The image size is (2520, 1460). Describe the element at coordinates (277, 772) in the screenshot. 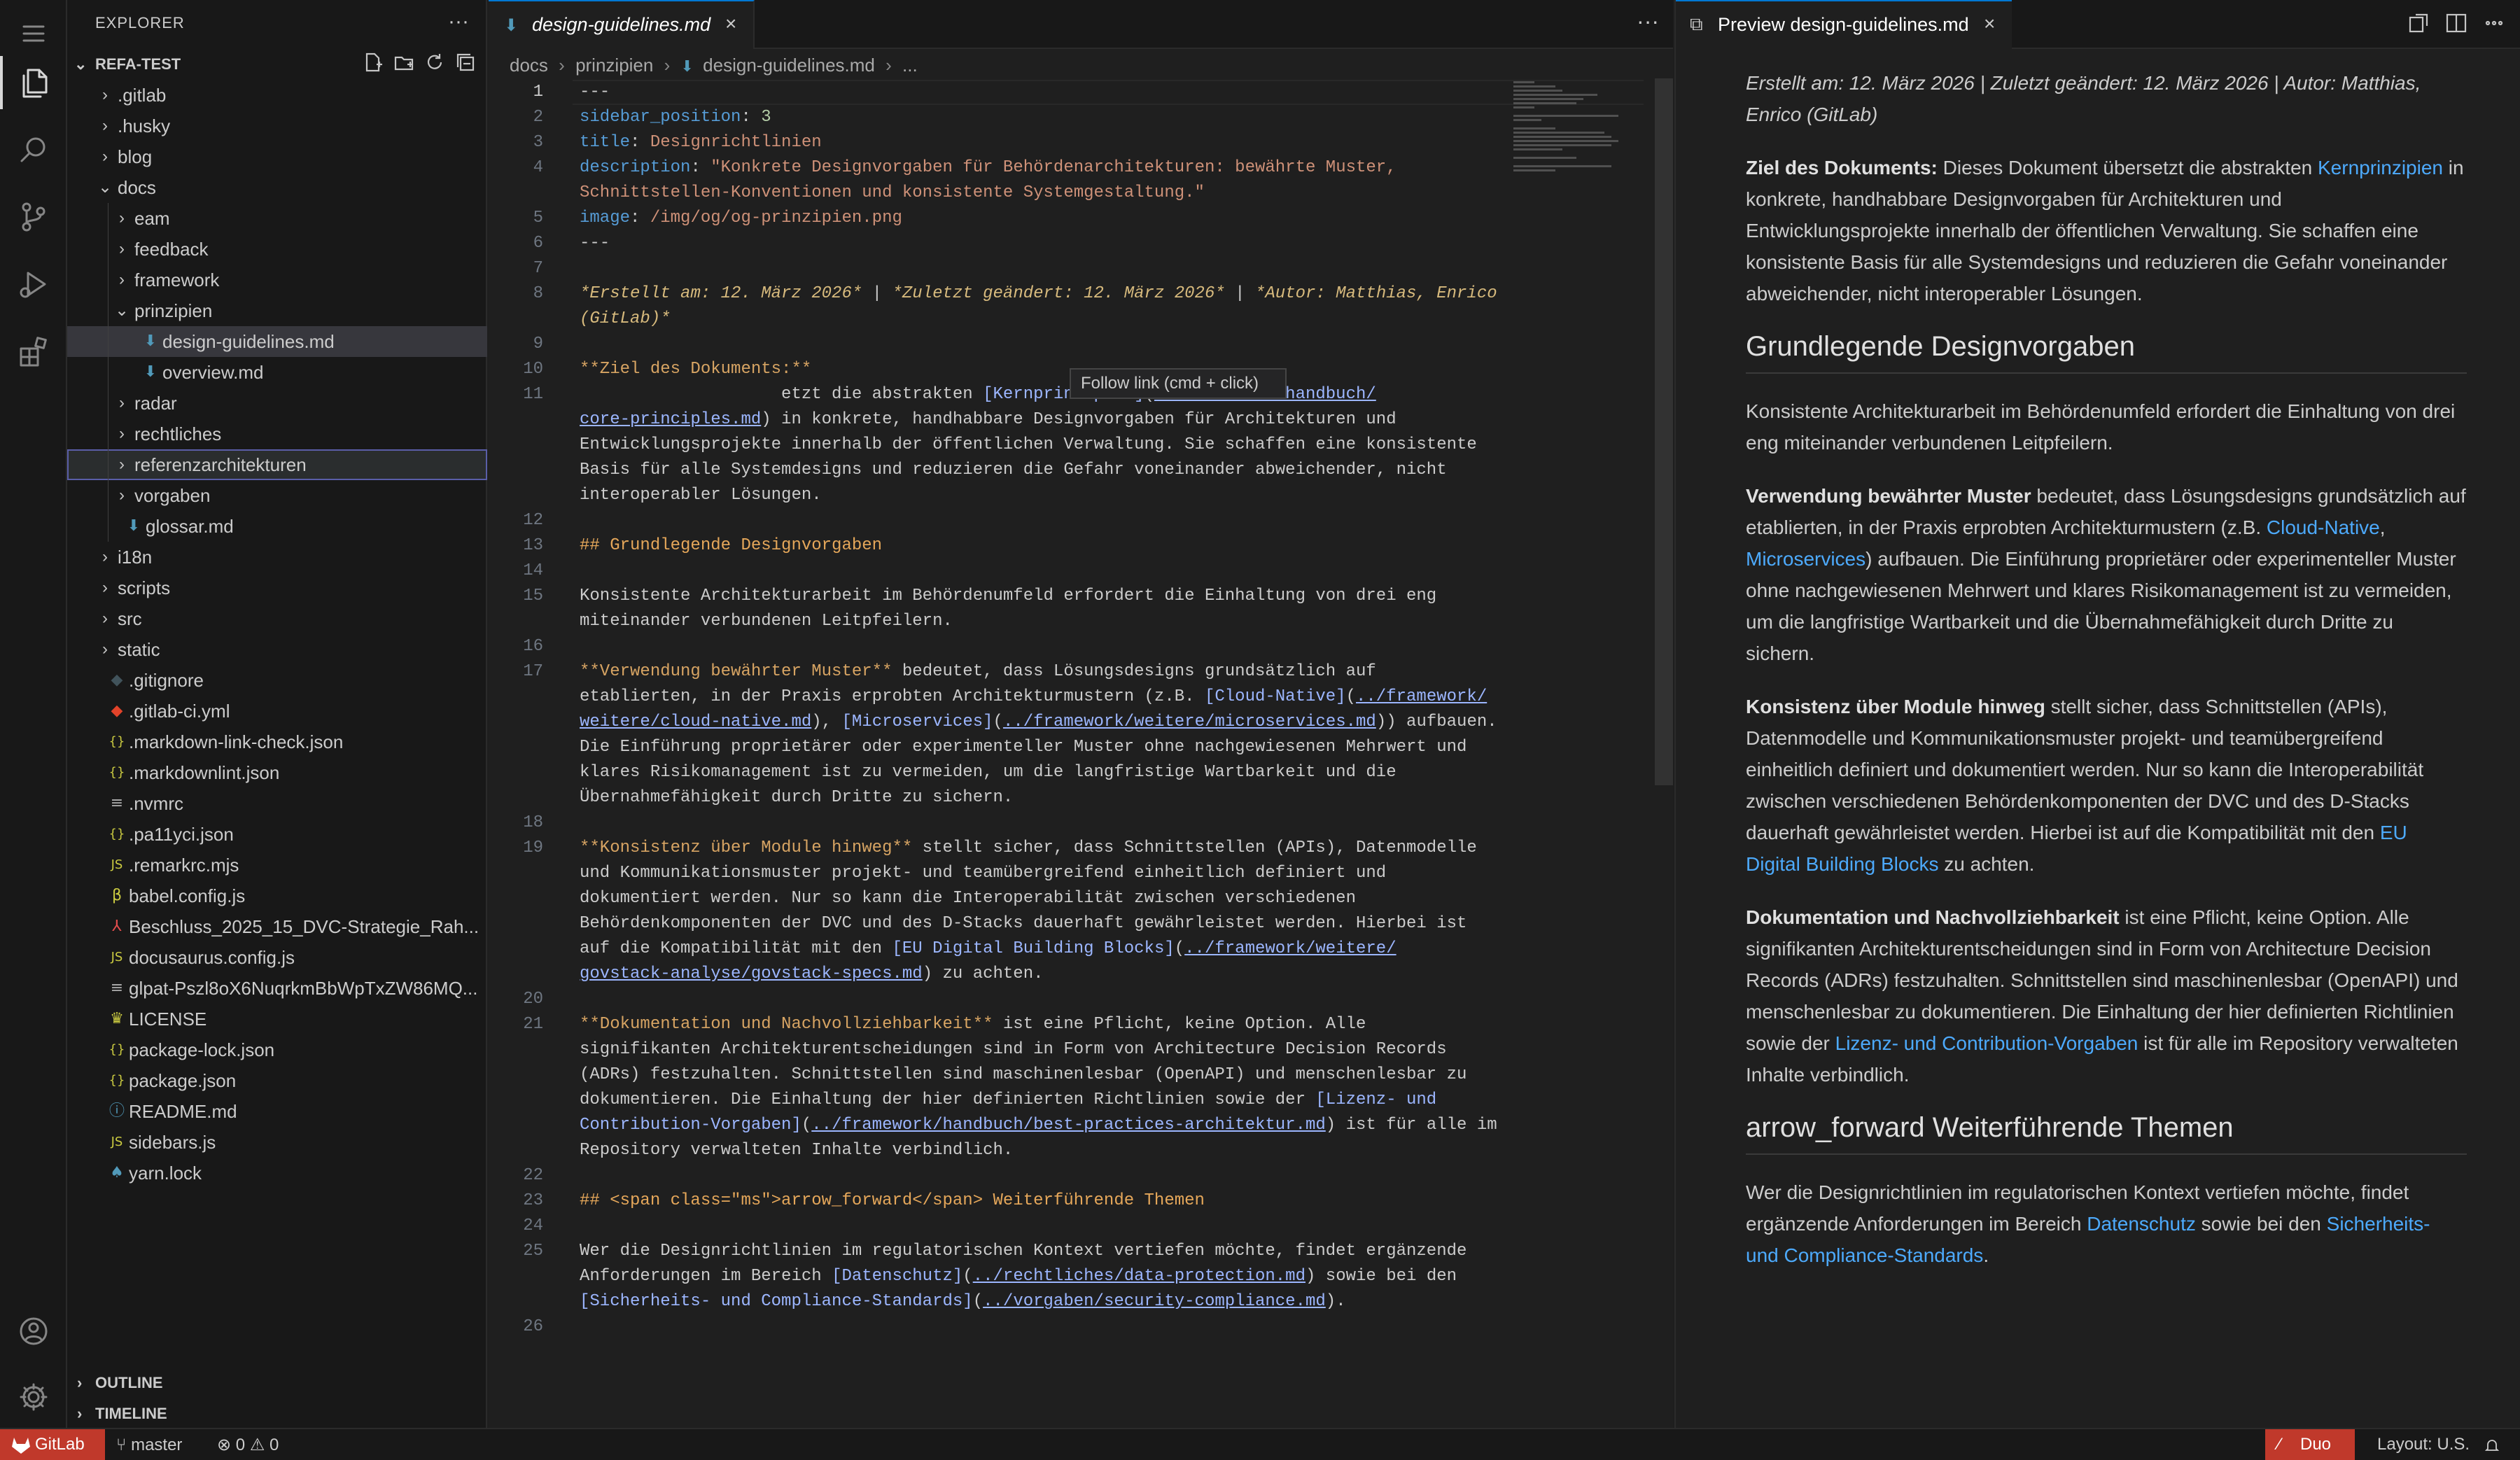

I see `tree-item: {} .markdownlint.json` at that location.